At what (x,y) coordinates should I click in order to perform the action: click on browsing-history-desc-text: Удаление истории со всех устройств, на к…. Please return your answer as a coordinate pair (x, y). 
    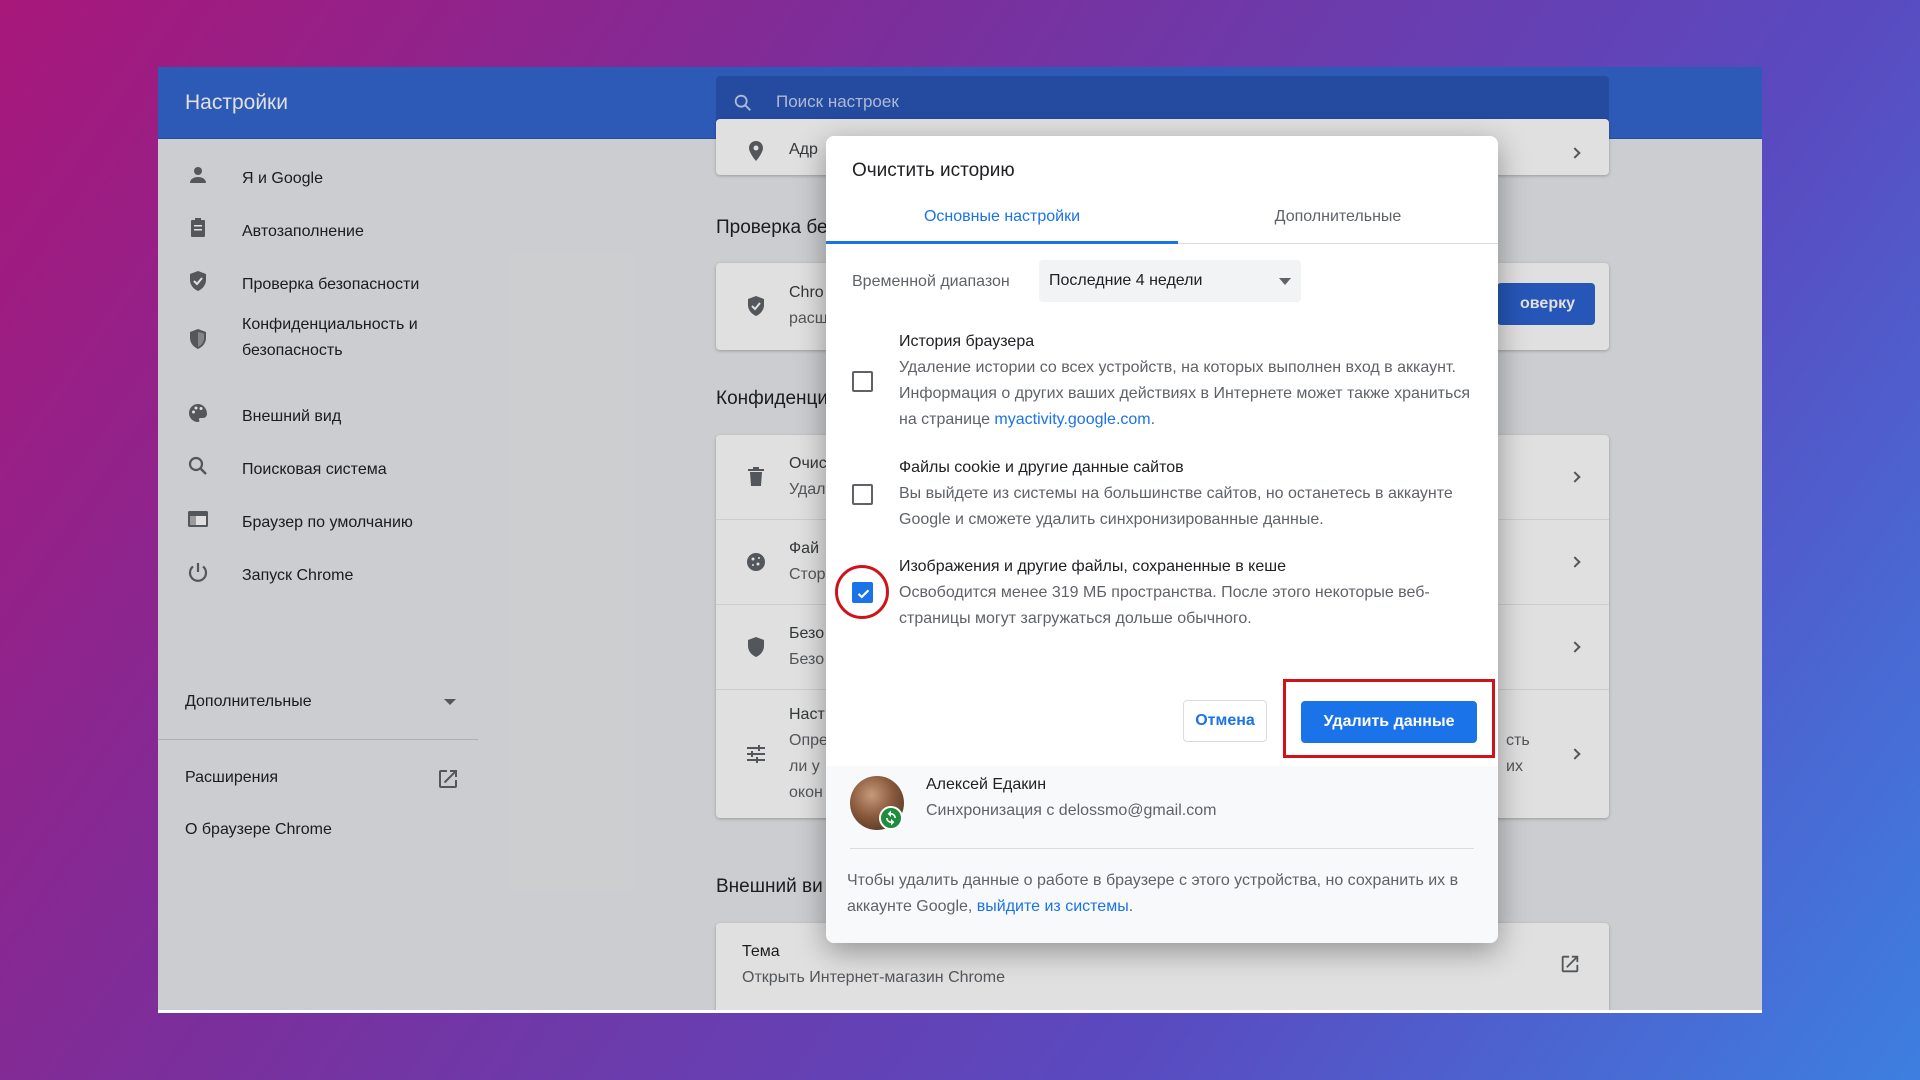
    Looking at the image, I should click on (1184, 393).